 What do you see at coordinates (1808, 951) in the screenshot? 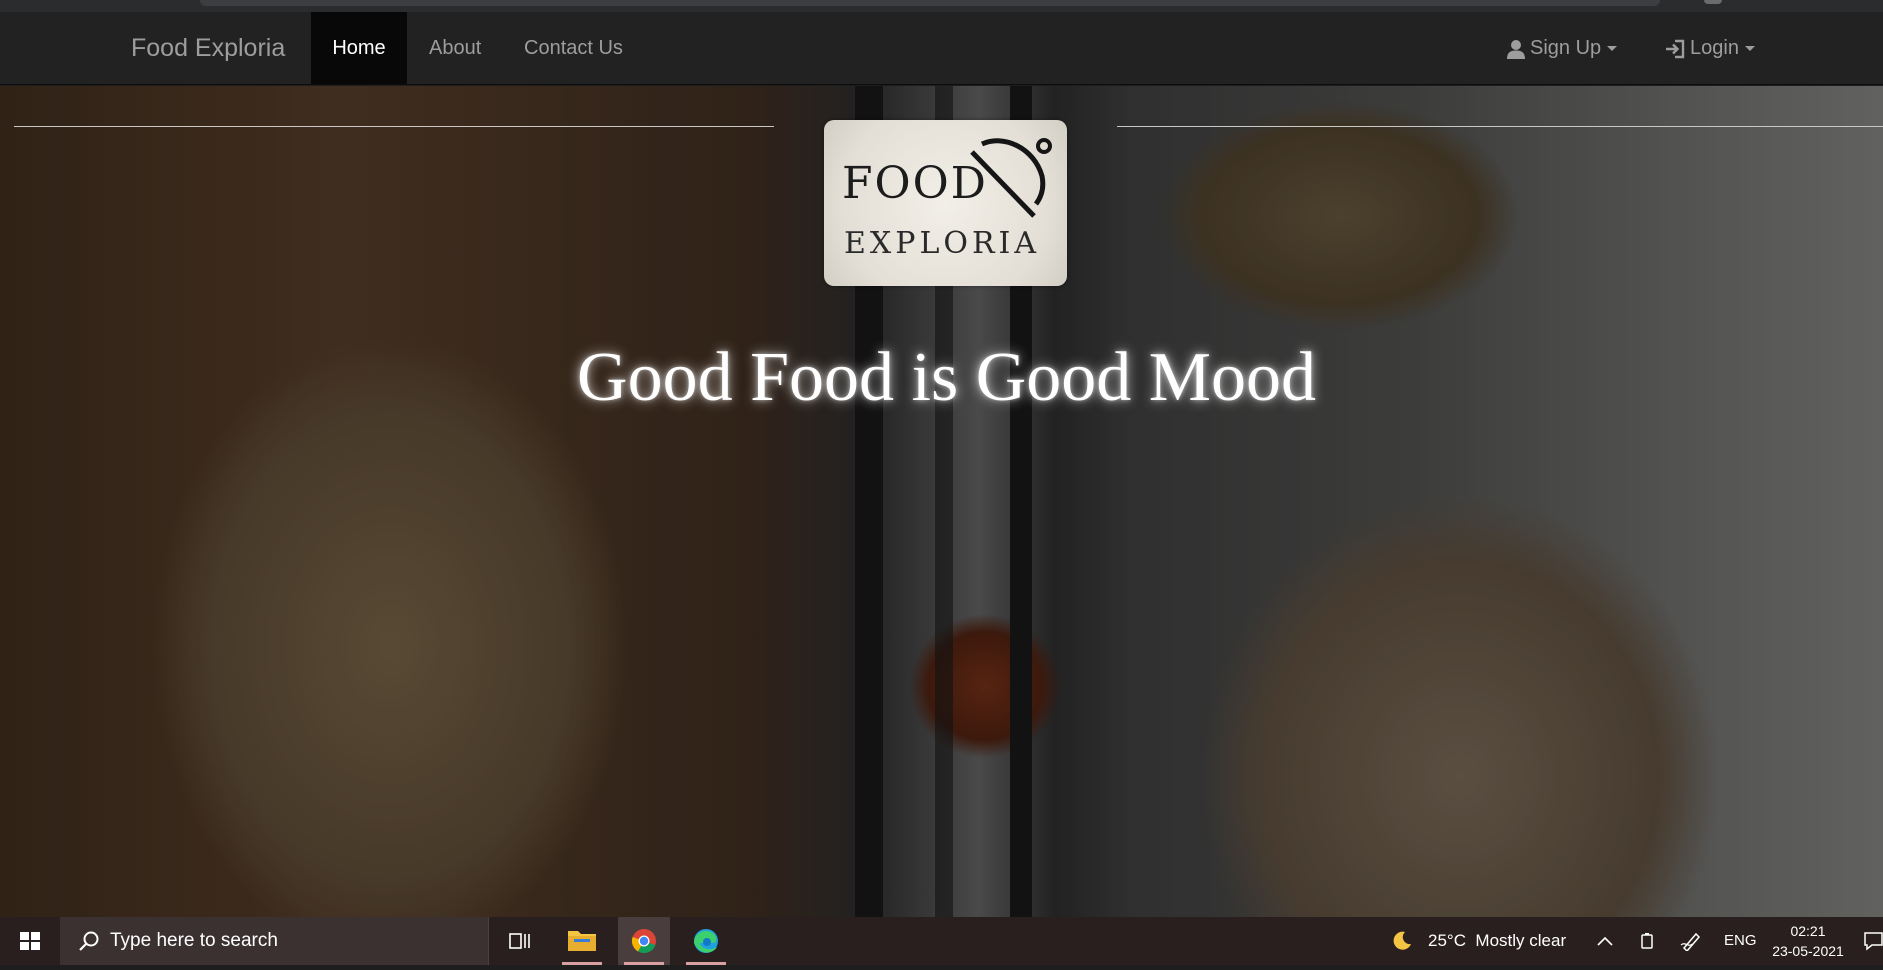
I see `clock-date: 23-05-2021` at bounding box center [1808, 951].